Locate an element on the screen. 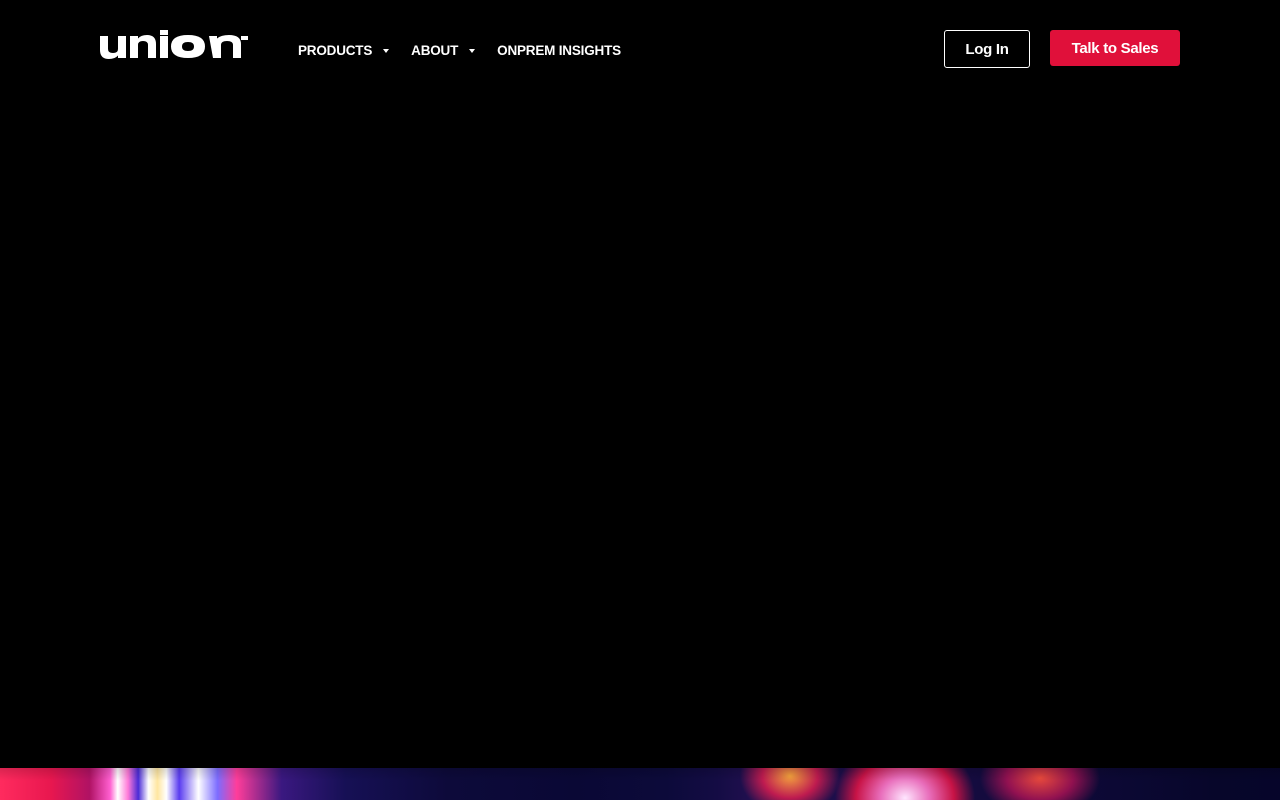  hero-image-overlay is located at coordinates (640, 784).